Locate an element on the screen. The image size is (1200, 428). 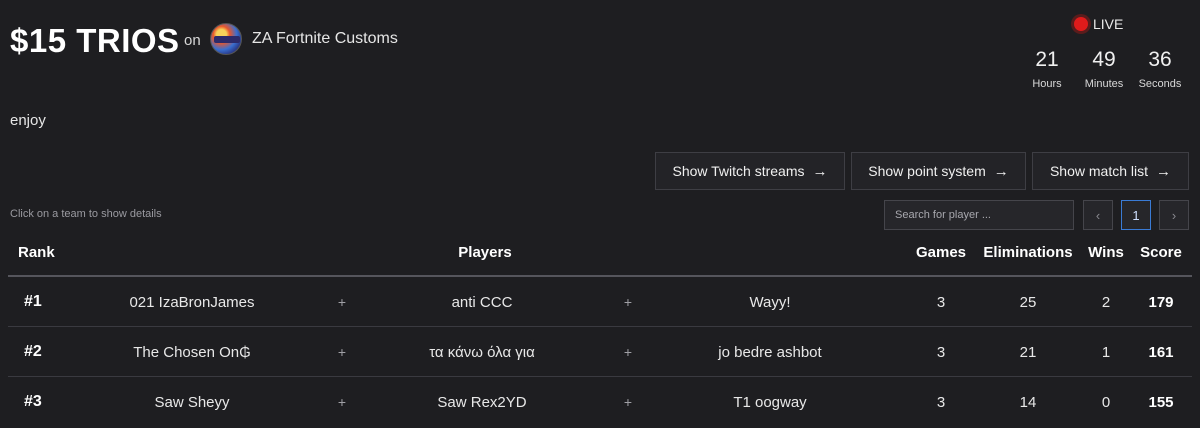
player-search-input is located at coordinates (979, 215).